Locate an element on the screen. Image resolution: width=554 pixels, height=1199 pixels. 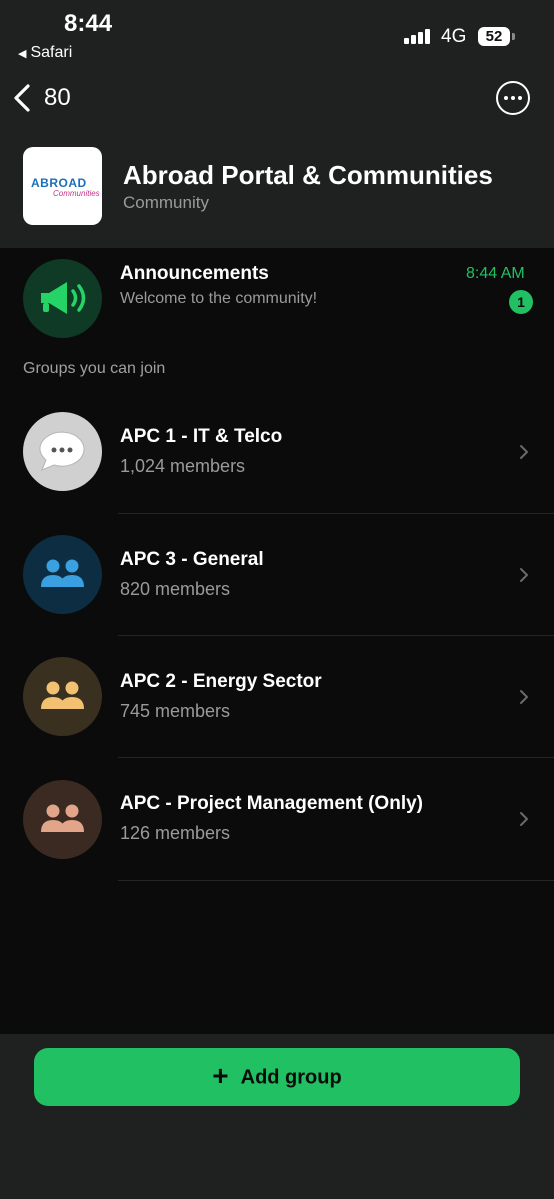
section-label: Groups you can join is located at coordinates (94, 368).